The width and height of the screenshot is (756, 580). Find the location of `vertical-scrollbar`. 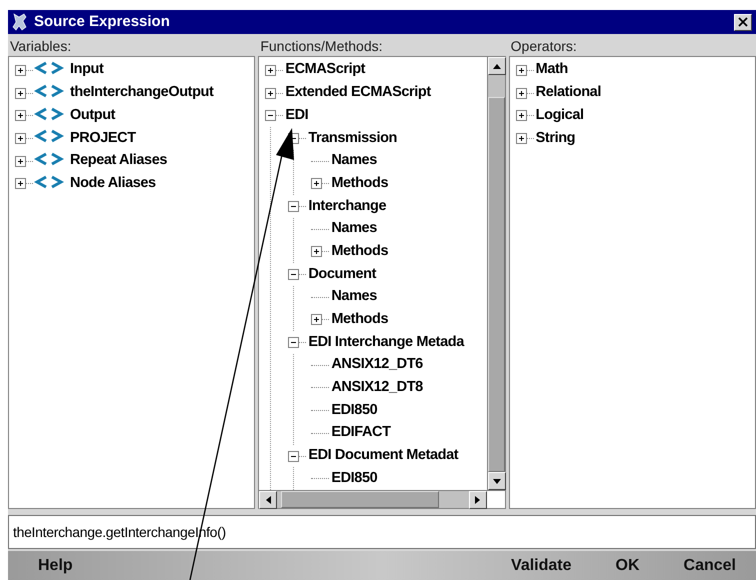

vertical-scrollbar is located at coordinates (495, 273).